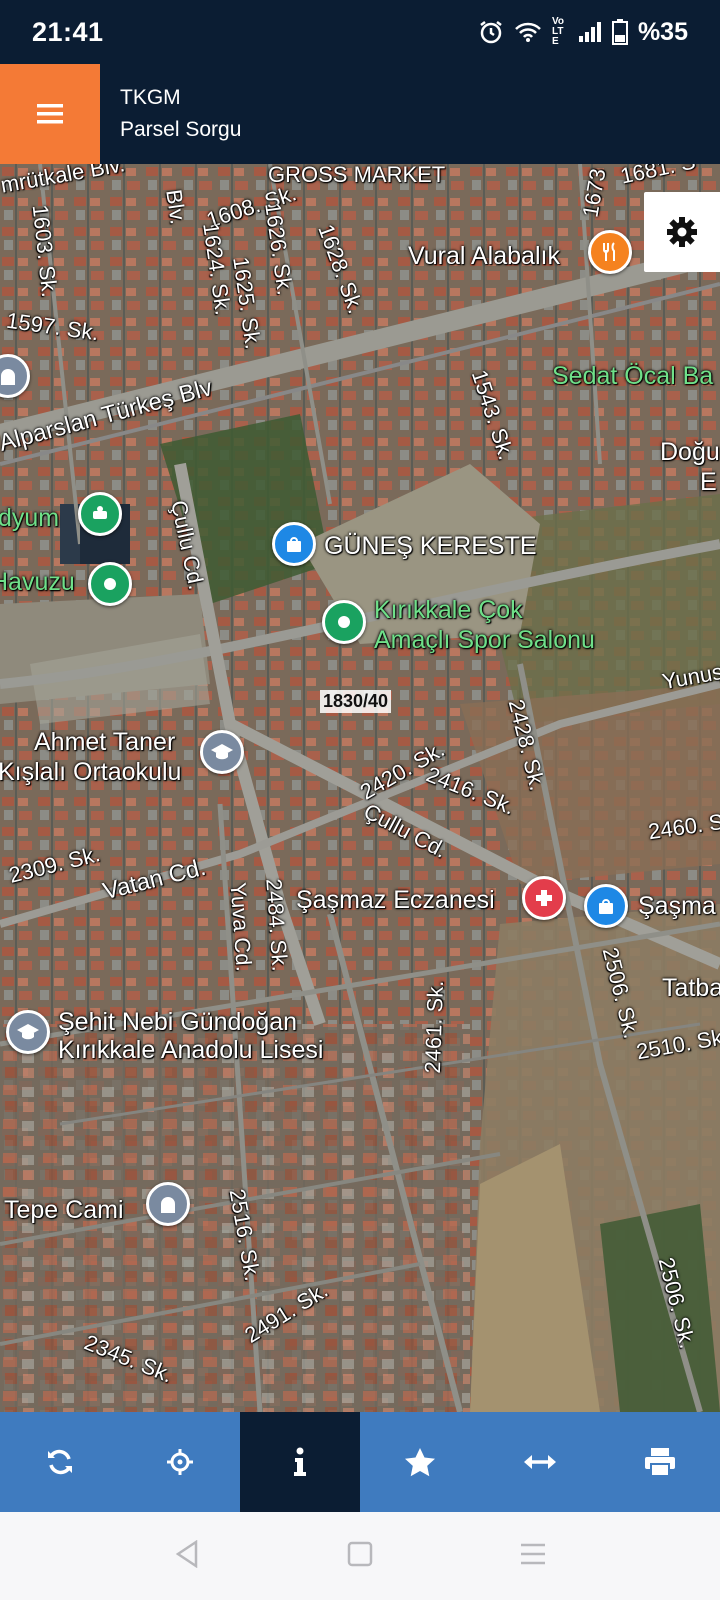 Image resolution: width=720 pixels, height=1600 pixels. Describe the element at coordinates (677, 906) in the screenshot. I see `poi-label: Şaşma` at that location.